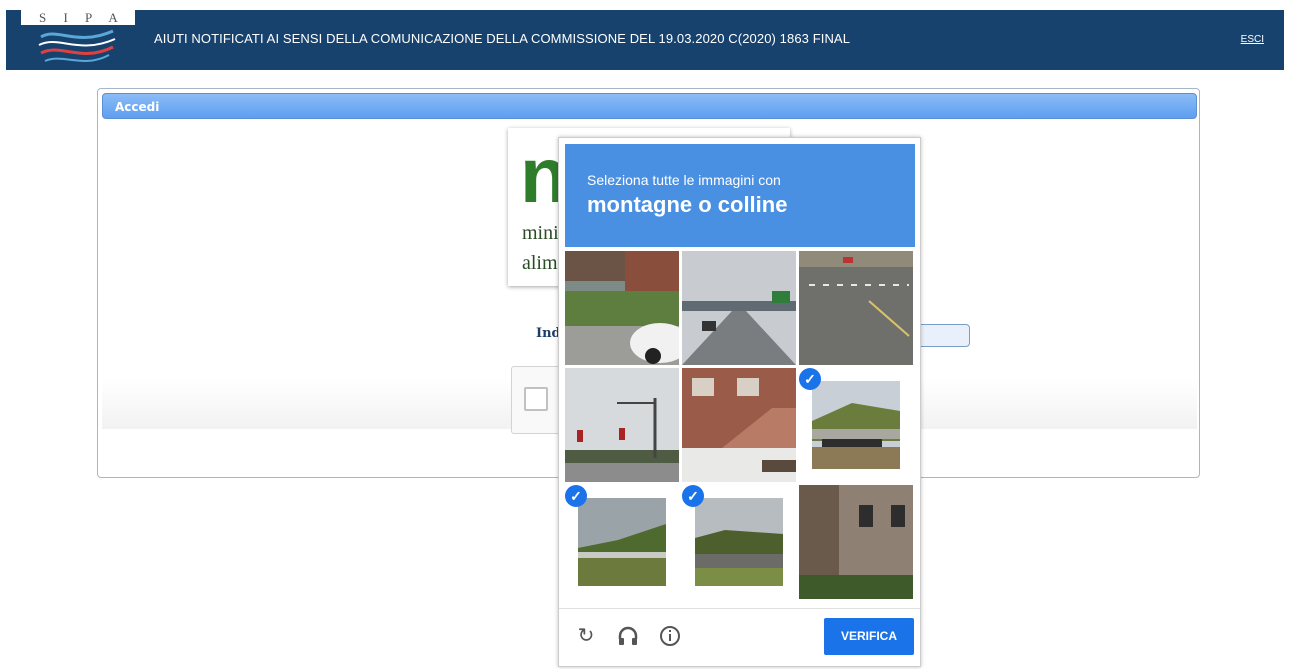  What do you see at coordinates (869, 636) in the screenshot?
I see `verify-button: VERIFICA` at bounding box center [869, 636].